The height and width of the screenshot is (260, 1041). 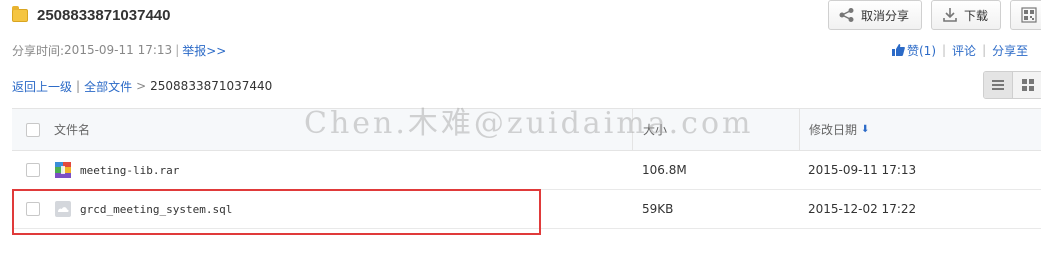 What do you see at coordinates (865, 129) in the screenshot?
I see `sort-down-arrow-icon: ⬇` at bounding box center [865, 129].